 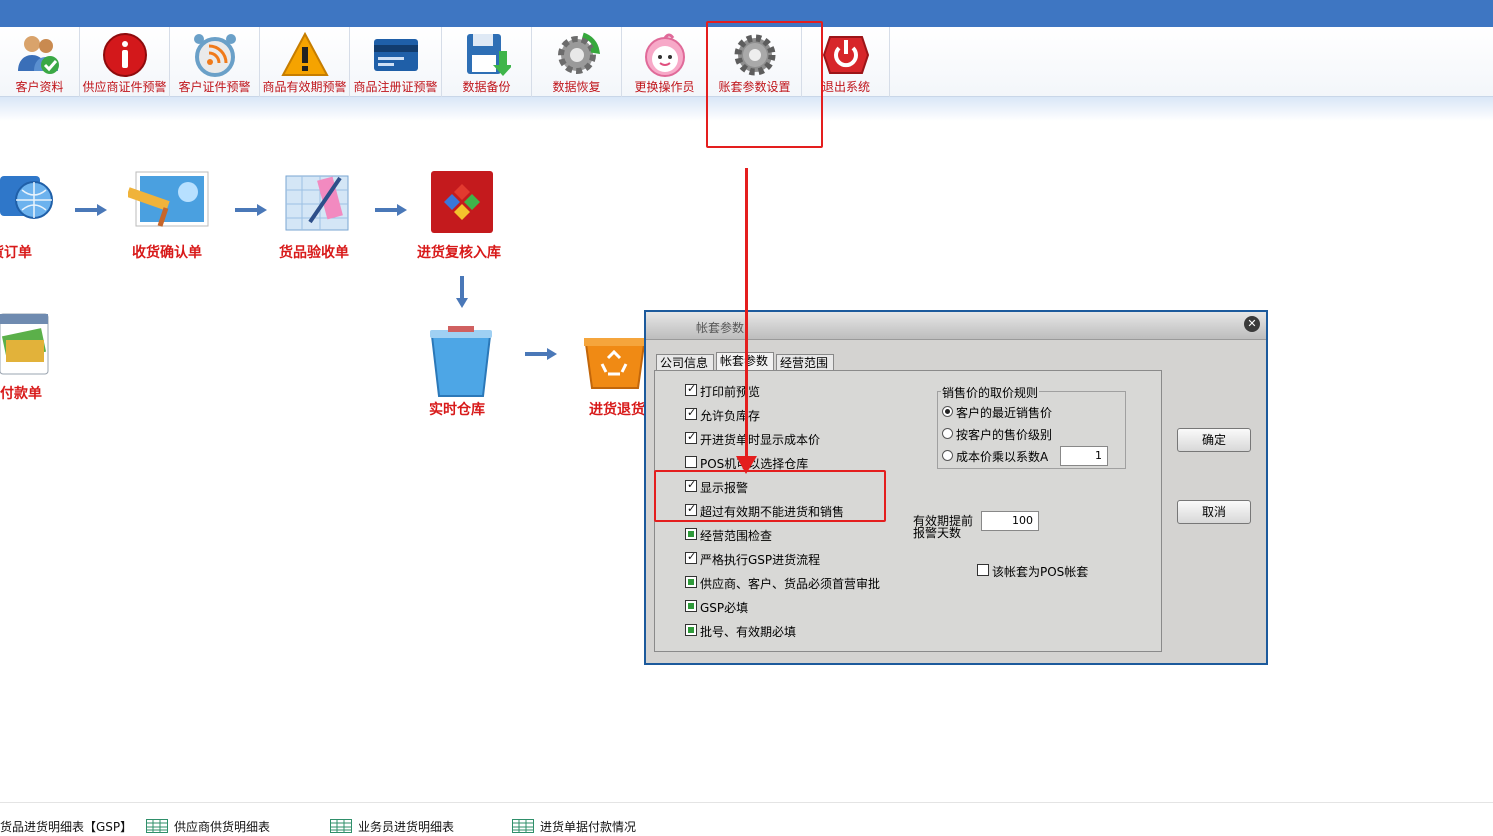 What do you see at coordinates (16, 253) in the screenshot?
I see `flow-label: 货订单` at bounding box center [16, 253].